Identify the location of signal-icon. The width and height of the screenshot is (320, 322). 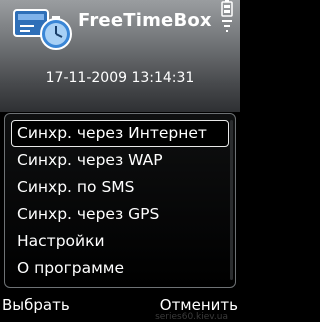
(227, 26).